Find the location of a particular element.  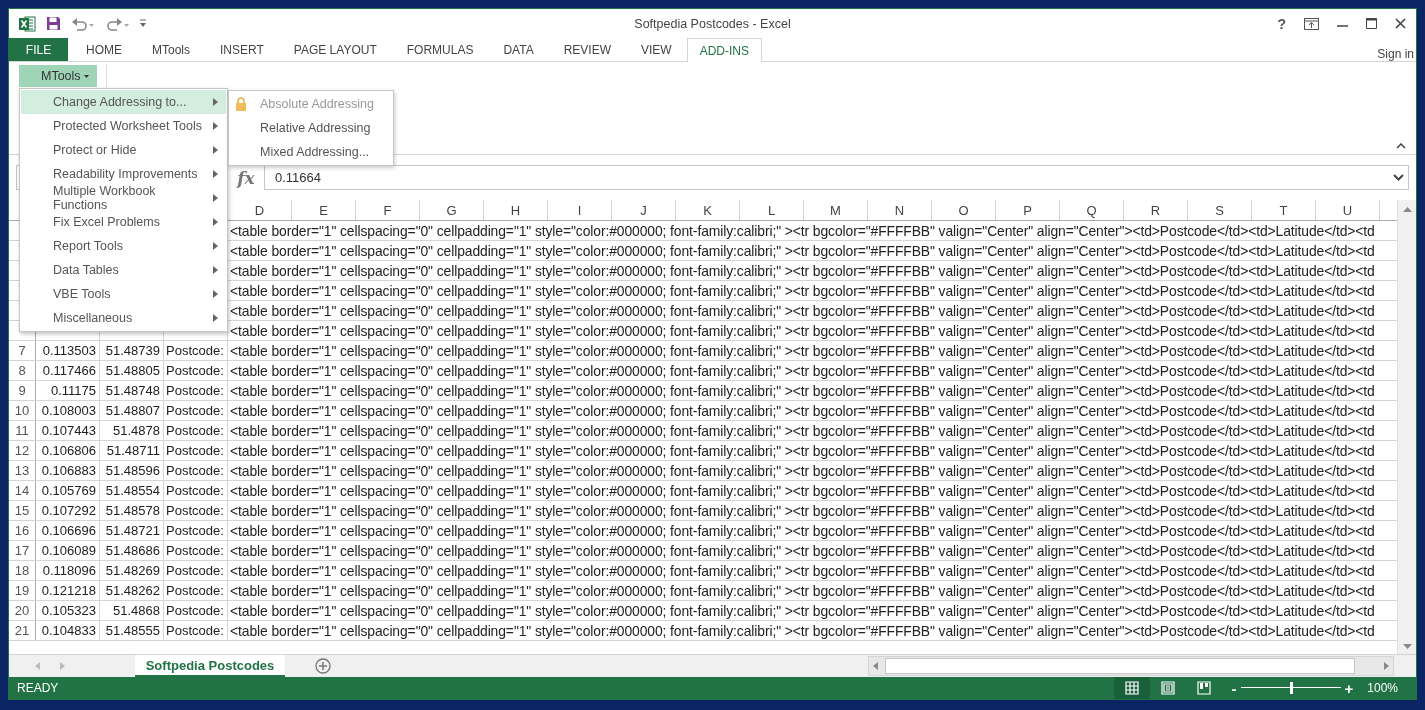

formula-field: 0.11664 is located at coordinates (836, 177).